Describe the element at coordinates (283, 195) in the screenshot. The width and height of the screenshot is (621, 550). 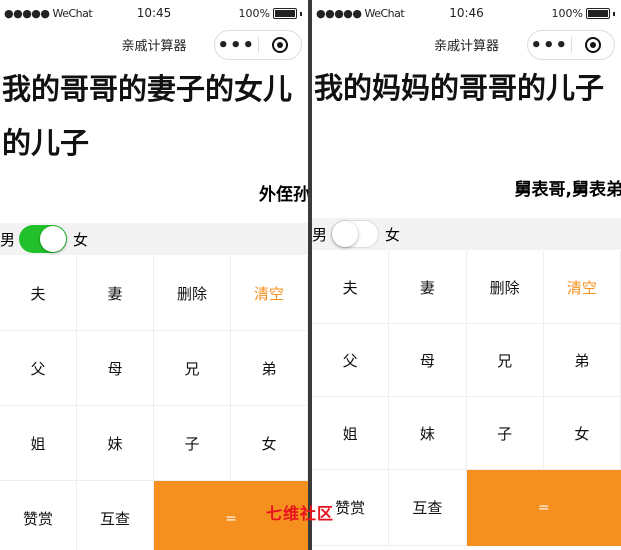
I see `result-text: 外侄孙` at that location.